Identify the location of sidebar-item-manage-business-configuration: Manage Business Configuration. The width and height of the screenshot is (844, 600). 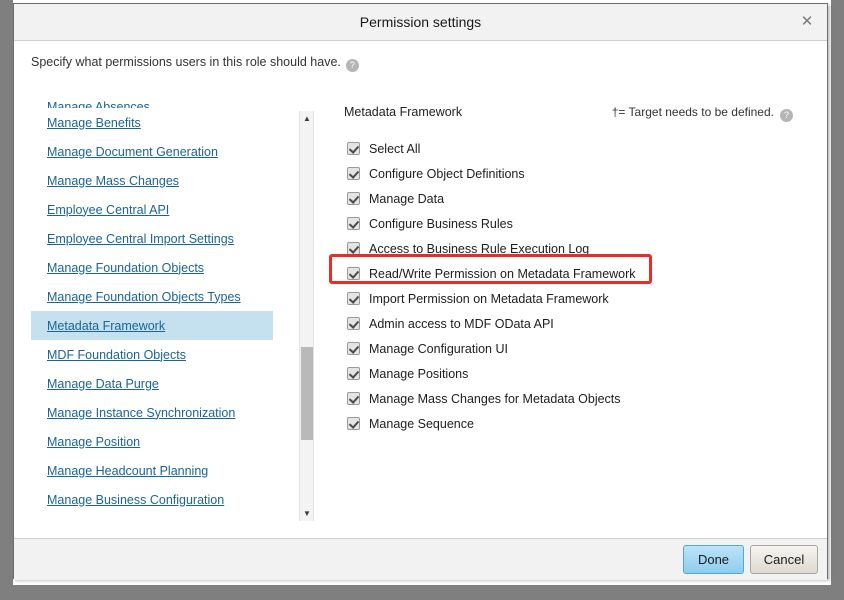
(173, 499).